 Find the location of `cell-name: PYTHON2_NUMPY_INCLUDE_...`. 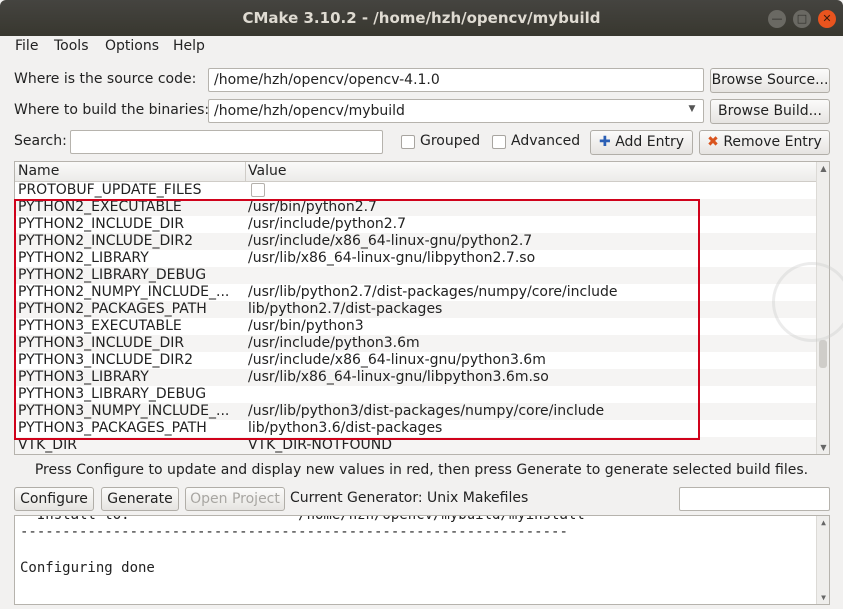

cell-name: PYTHON2_NUMPY_INCLUDE_... is located at coordinates (130, 292).